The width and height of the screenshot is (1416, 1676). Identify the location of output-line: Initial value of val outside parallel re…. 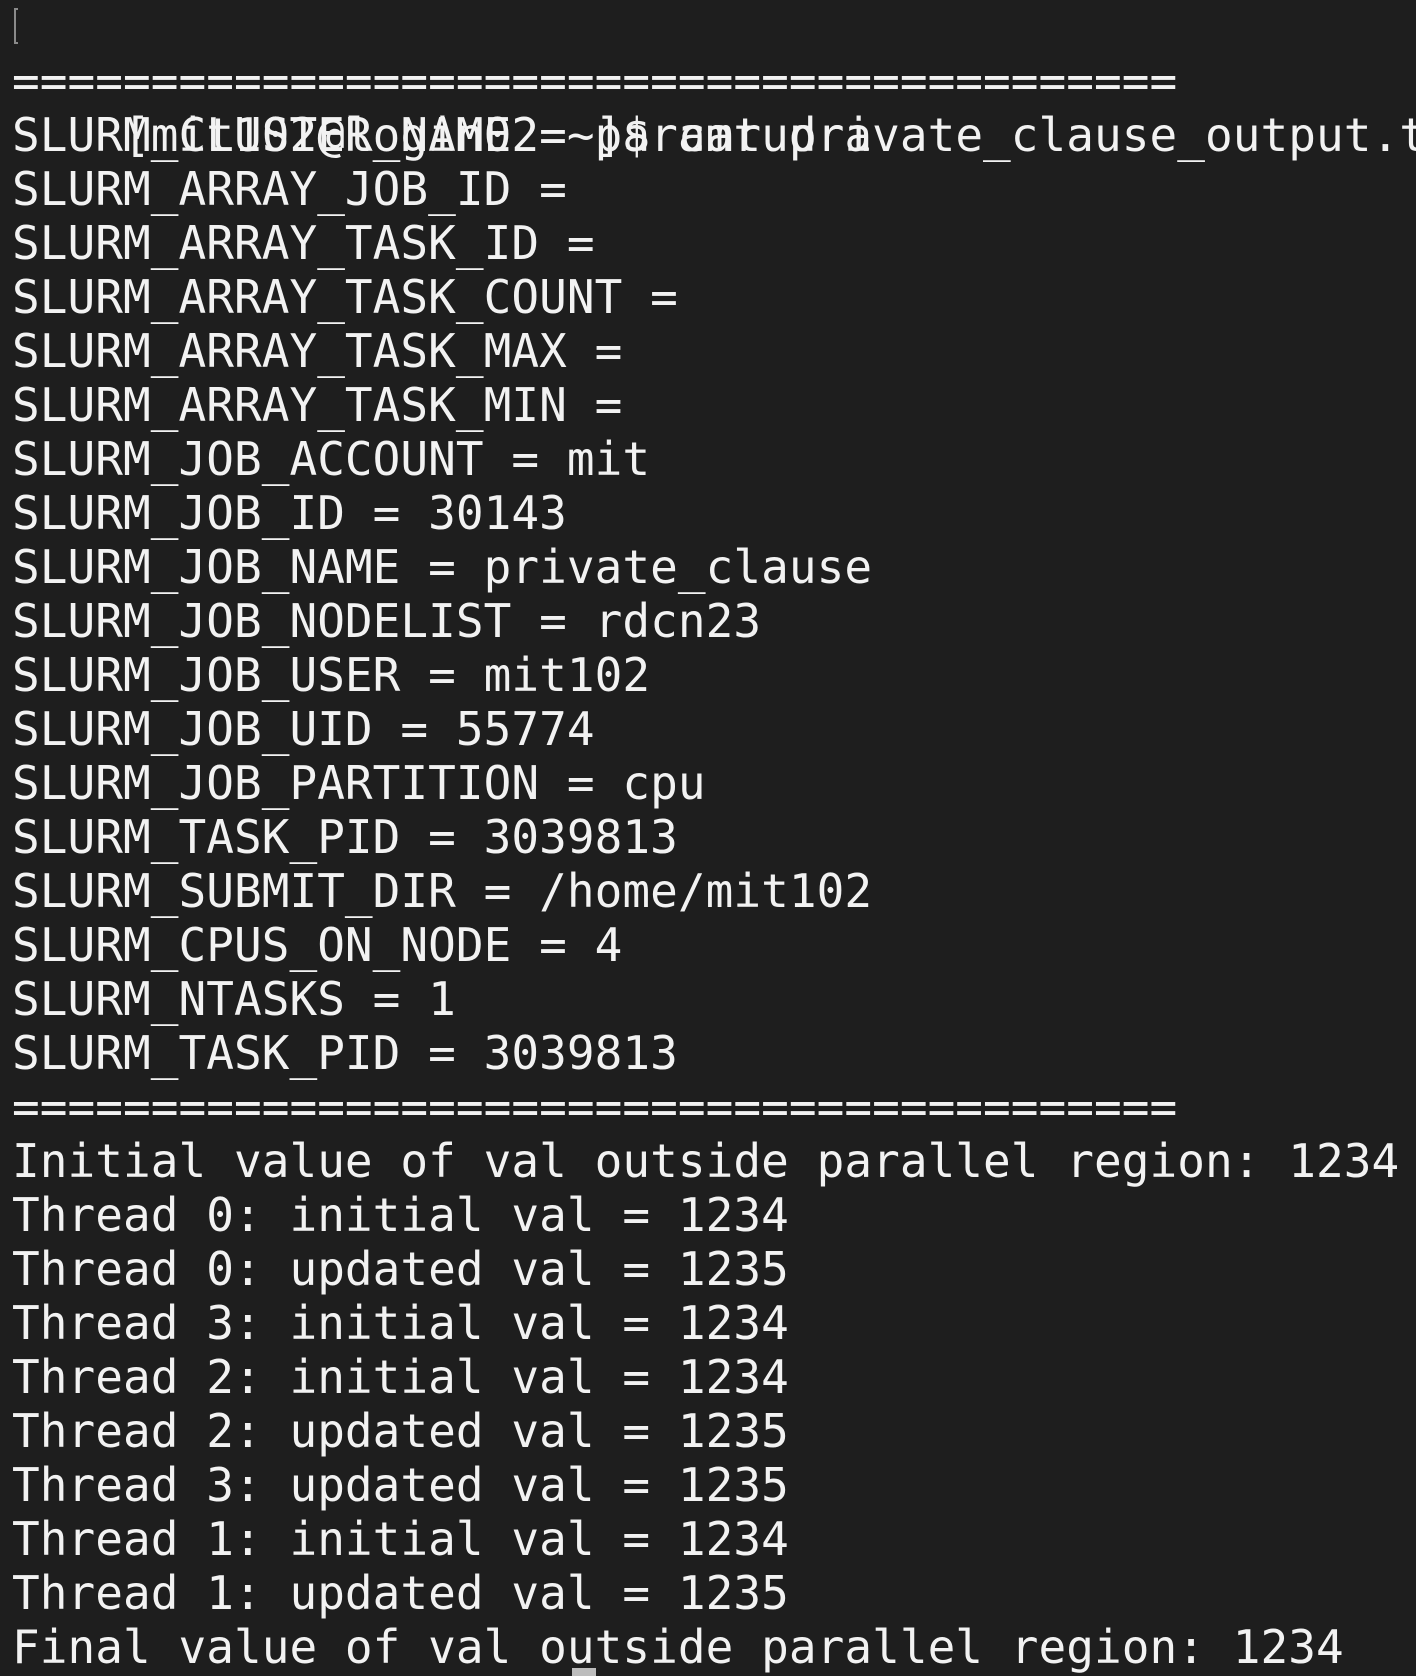
(706, 1161).